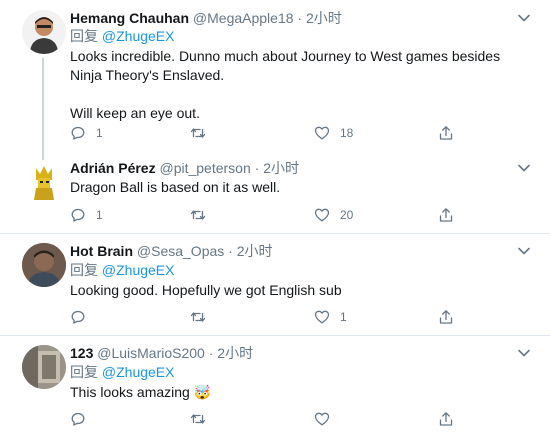  I want to click on like-button: 20, so click(333, 215).